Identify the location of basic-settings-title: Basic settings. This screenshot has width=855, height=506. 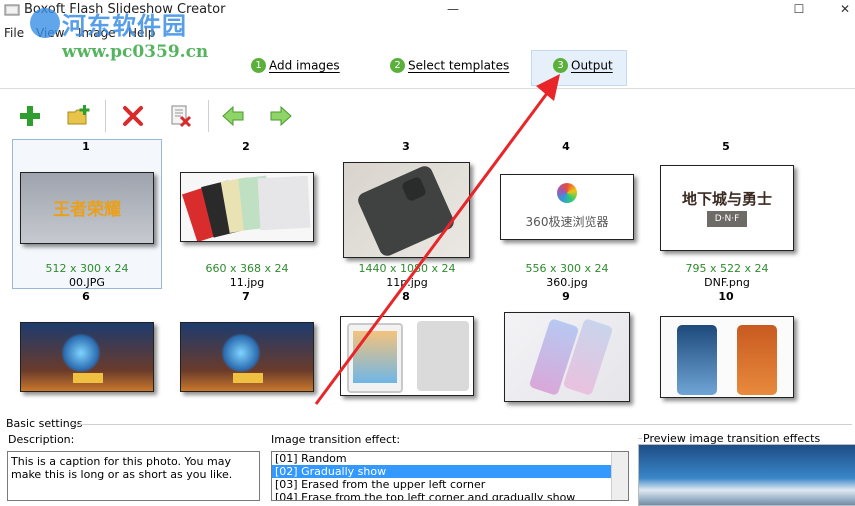
(44, 423).